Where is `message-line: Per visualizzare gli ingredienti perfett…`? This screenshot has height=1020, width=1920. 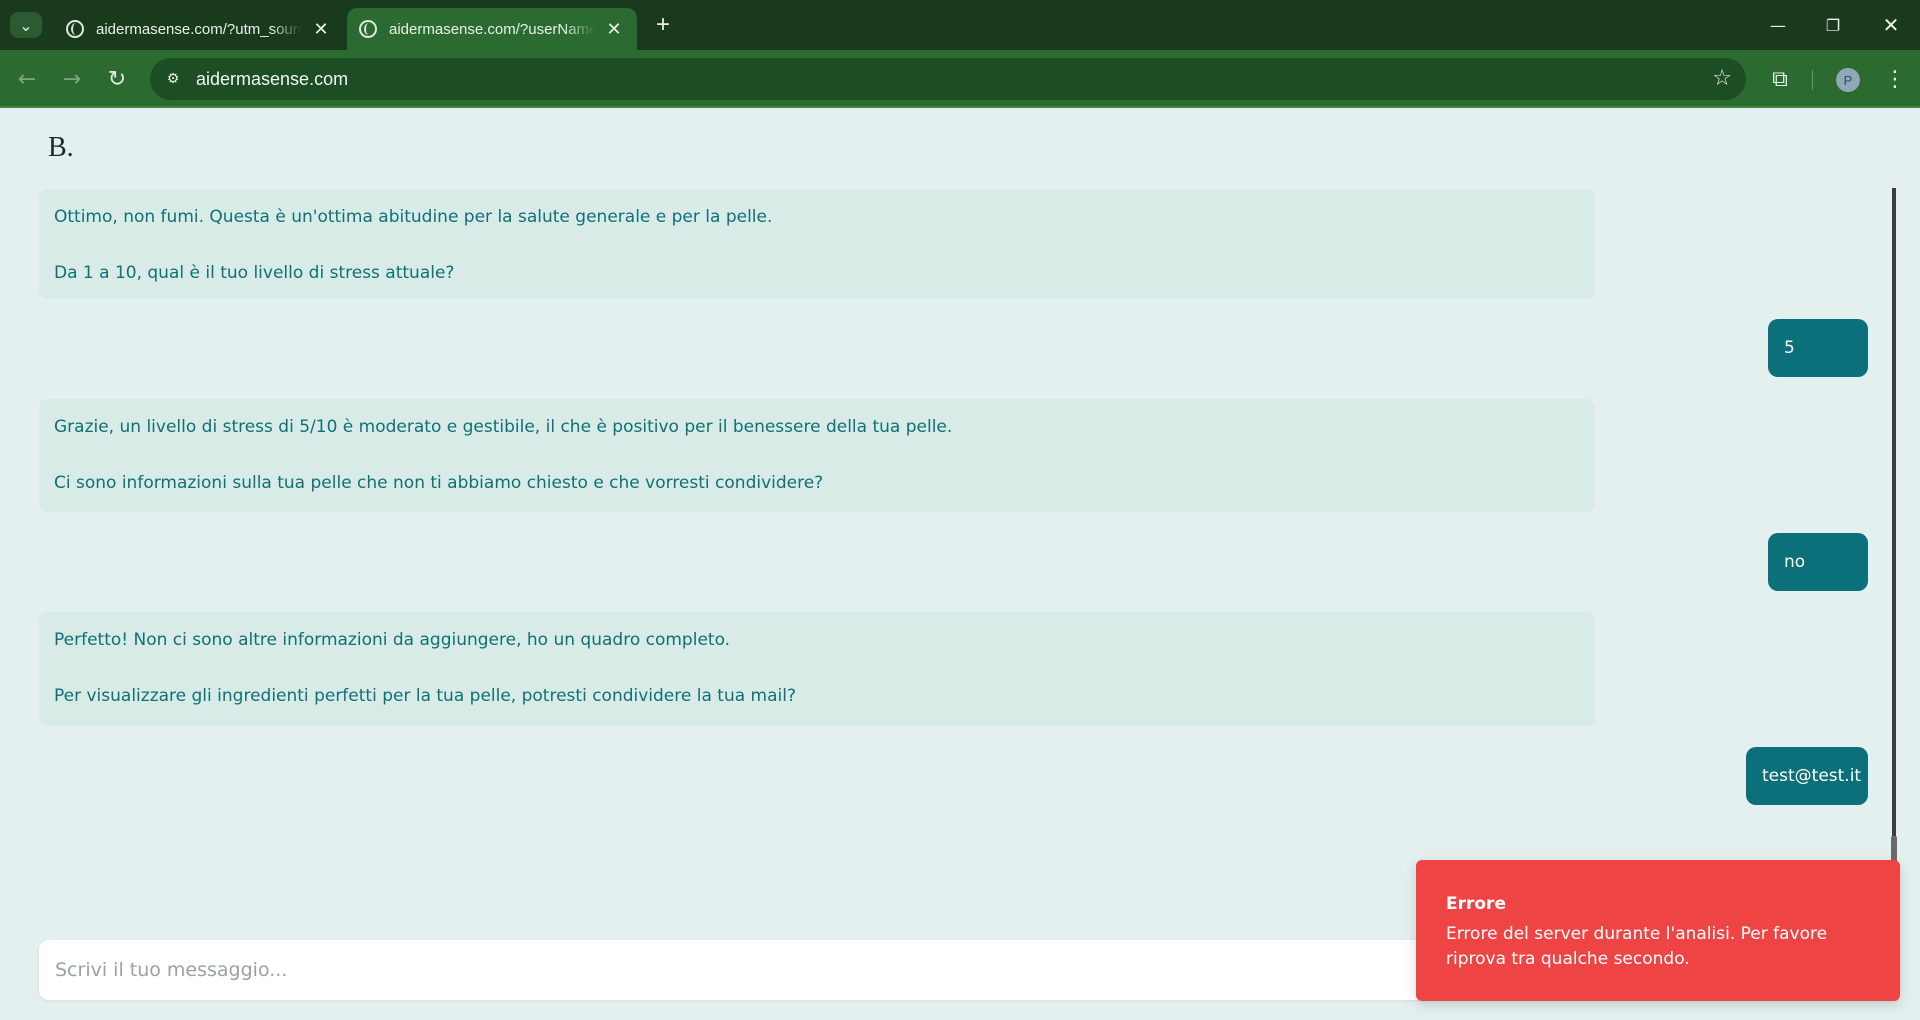 message-line: Per visualizzare gli ingredienti perfett… is located at coordinates (425, 696).